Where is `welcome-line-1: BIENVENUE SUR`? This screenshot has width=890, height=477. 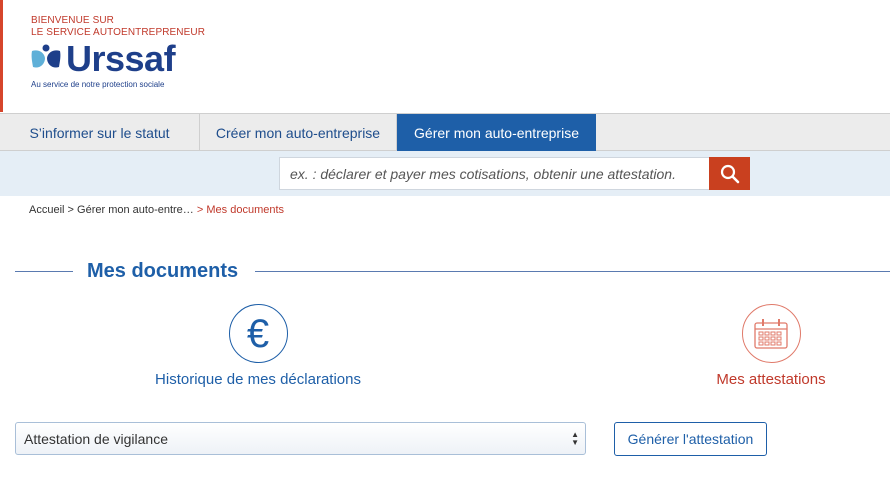
welcome-line-1: BIENVENUE SUR is located at coordinates (72, 20).